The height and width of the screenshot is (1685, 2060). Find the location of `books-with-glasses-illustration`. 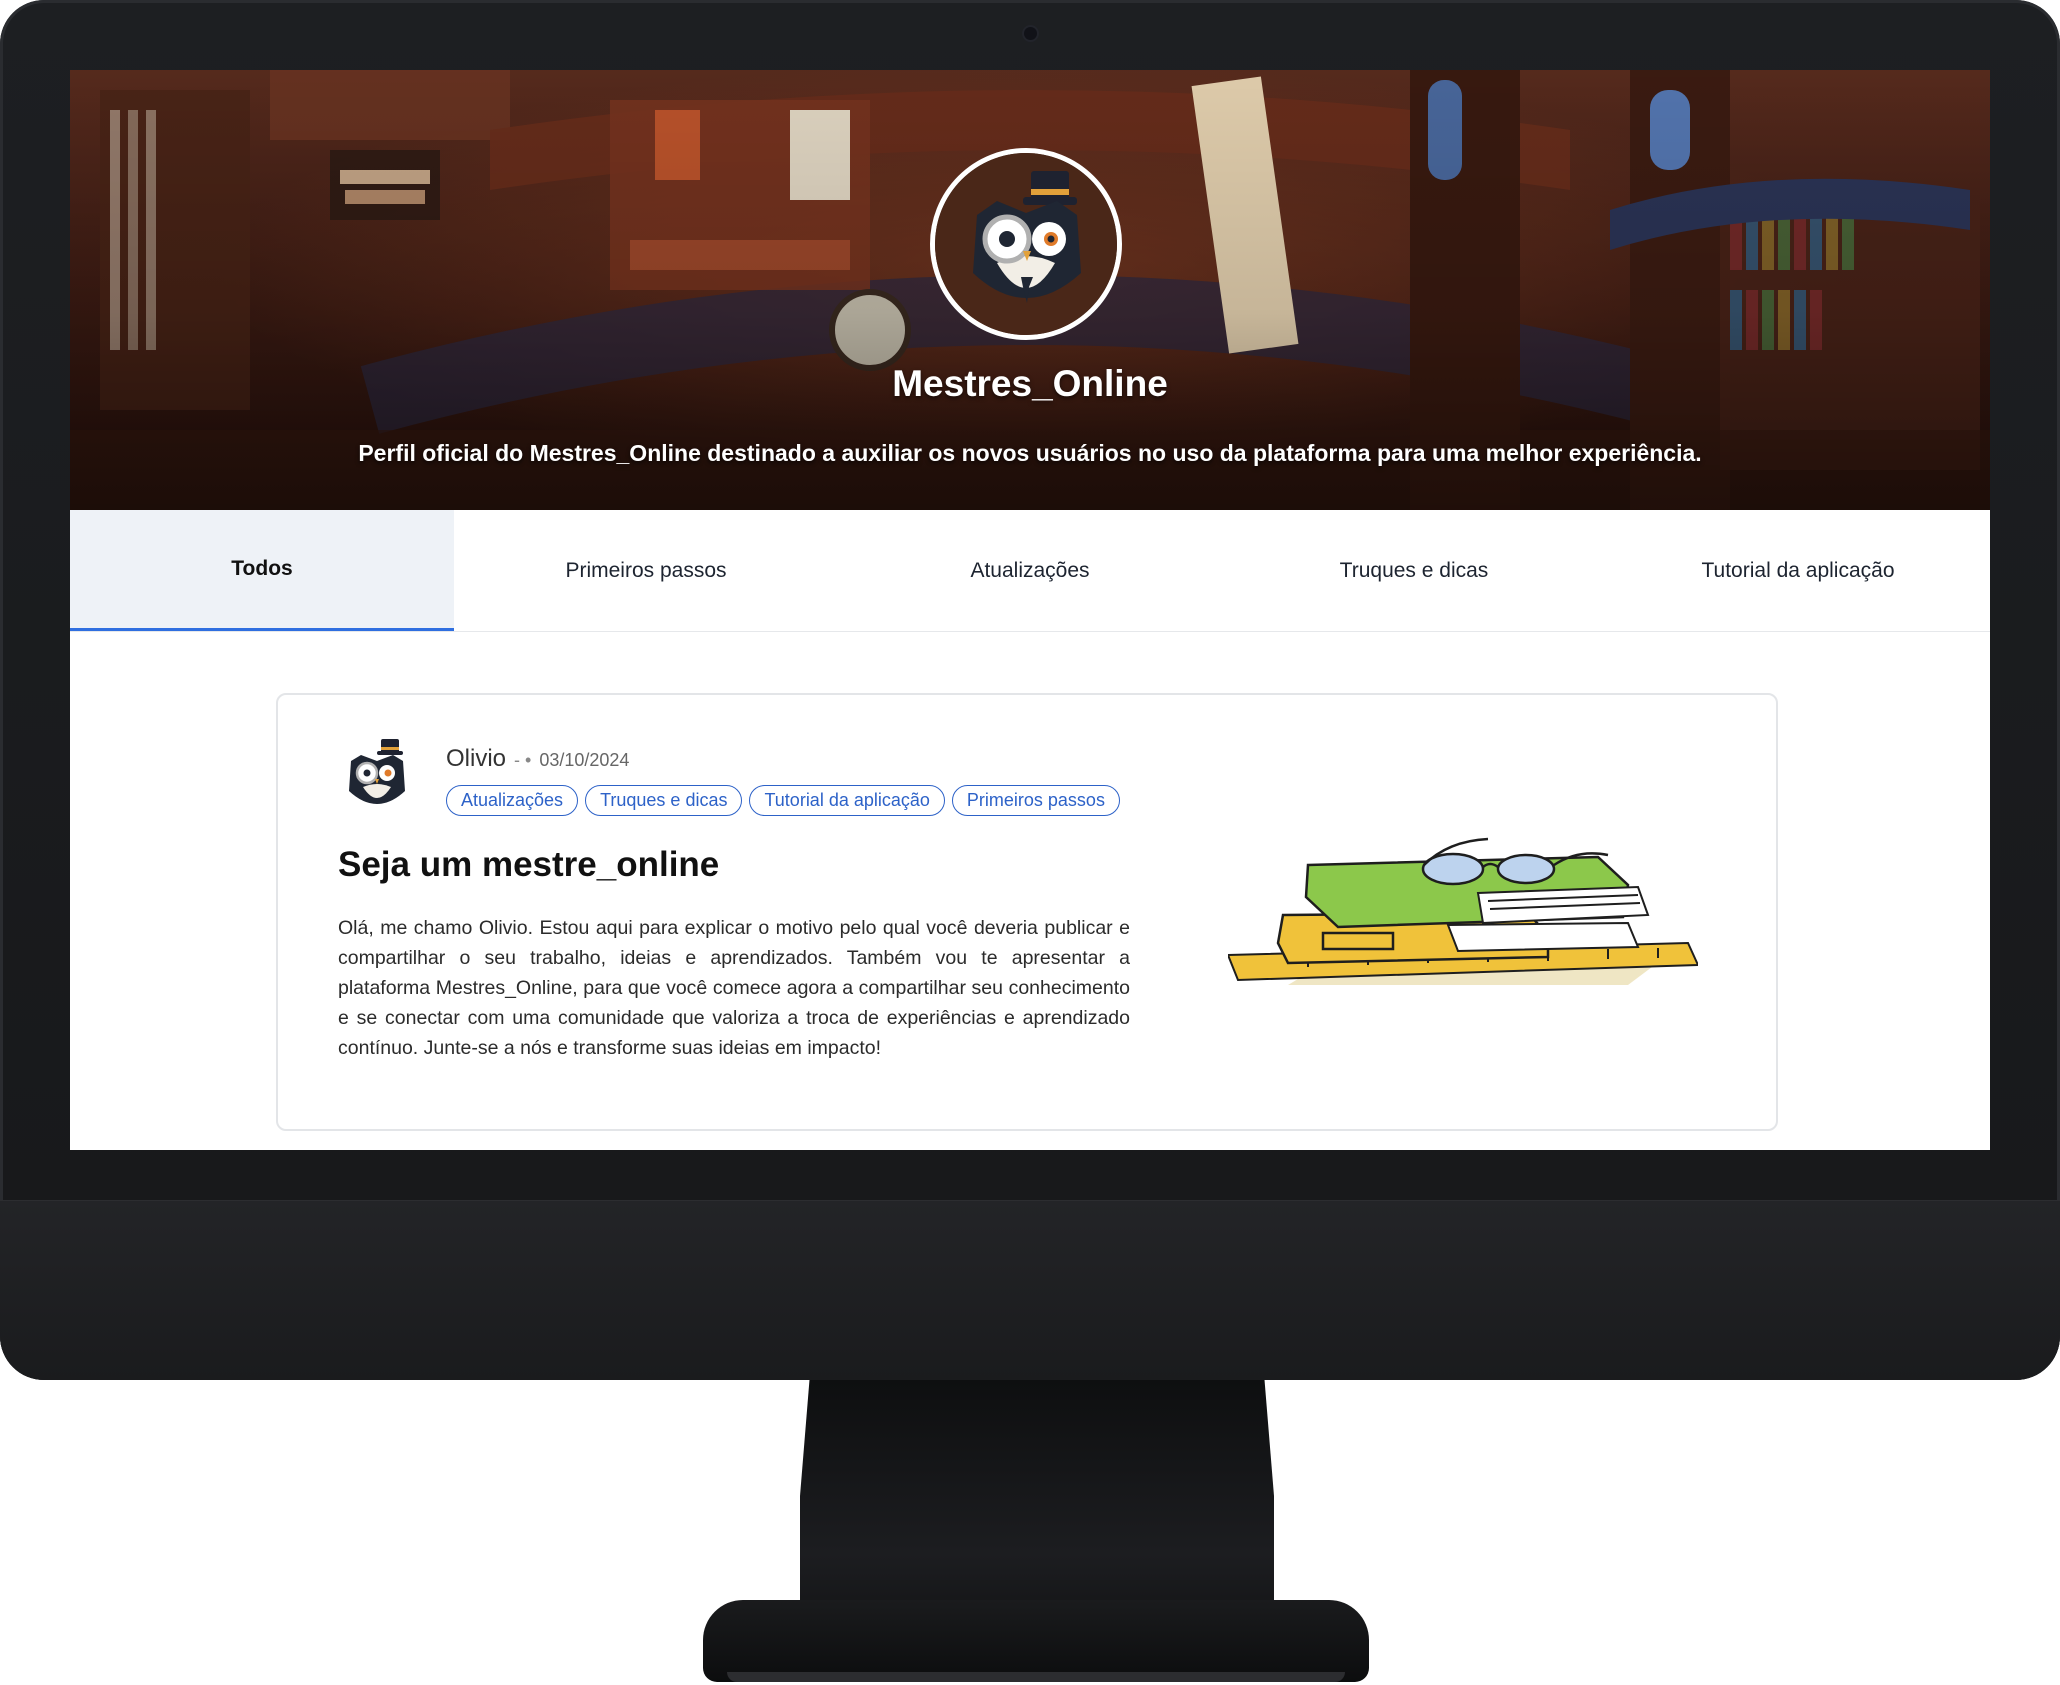

books-with-glasses-illustration is located at coordinates (1463, 920).